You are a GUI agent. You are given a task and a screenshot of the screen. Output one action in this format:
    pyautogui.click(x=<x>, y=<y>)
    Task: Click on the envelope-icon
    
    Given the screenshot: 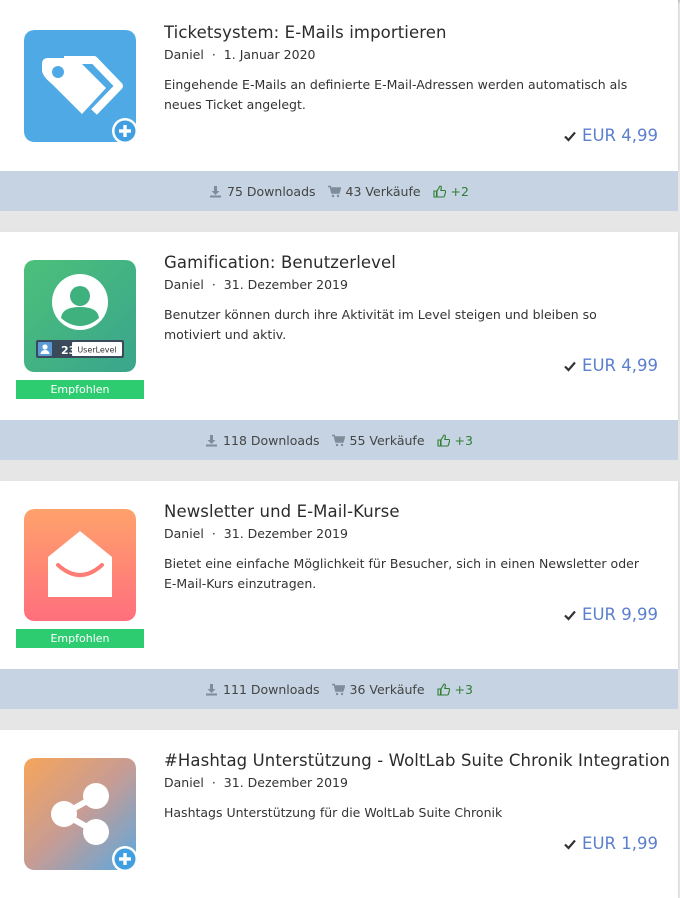 What is the action you would take?
    pyautogui.click(x=80, y=565)
    